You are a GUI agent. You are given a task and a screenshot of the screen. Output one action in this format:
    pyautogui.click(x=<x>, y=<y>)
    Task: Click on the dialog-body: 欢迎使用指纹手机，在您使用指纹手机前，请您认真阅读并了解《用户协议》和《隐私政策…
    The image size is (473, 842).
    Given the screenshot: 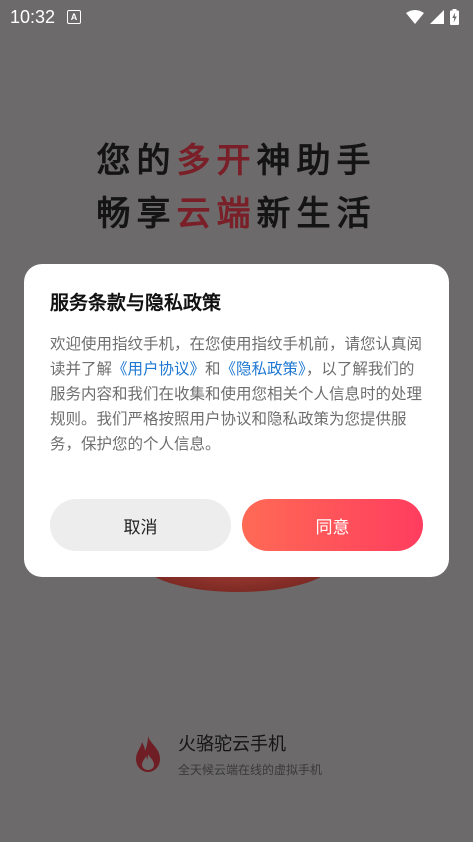 What is the action you would take?
    pyautogui.click(x=236, y=394)
    